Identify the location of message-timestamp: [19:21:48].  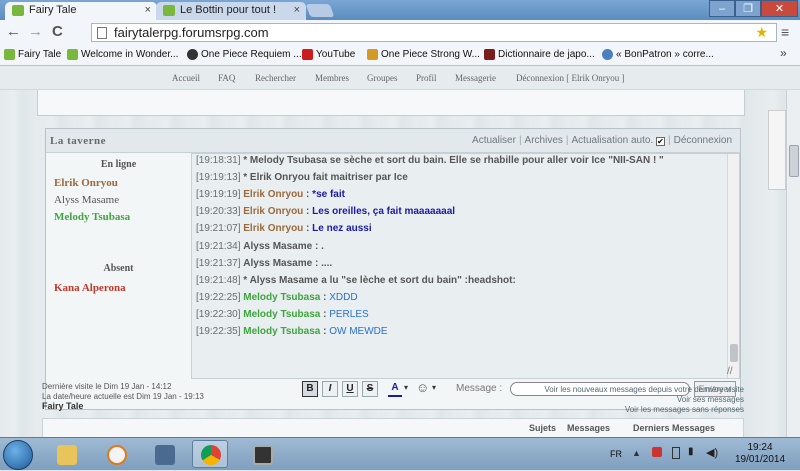
(218, 280).